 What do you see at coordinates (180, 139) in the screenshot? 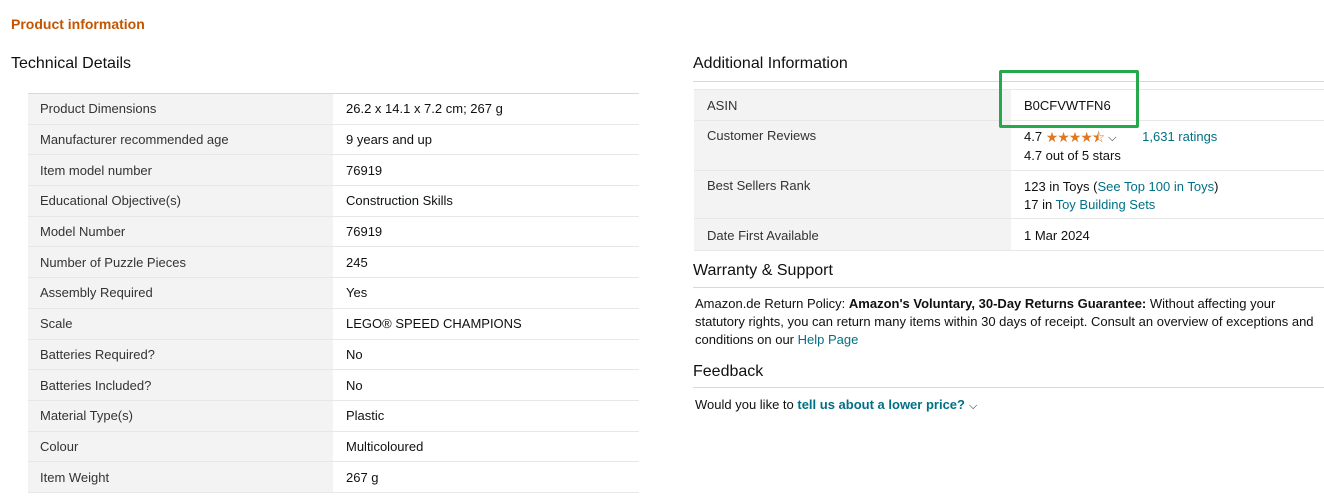
I see `tech-detail-label: Manufacturer recommended age` at bounding box center [180, 139].